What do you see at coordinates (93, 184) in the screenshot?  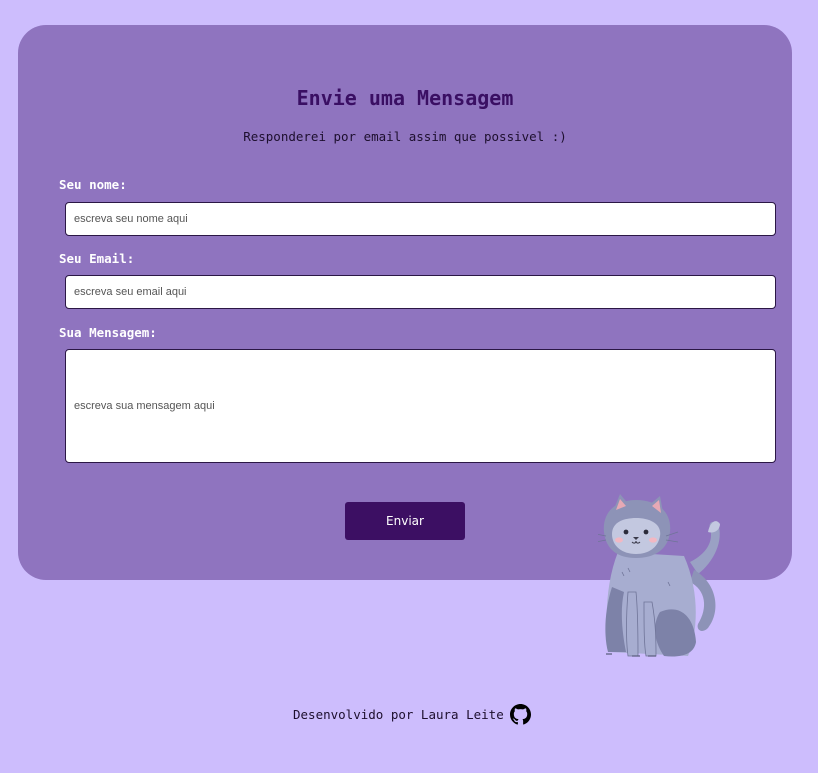 I see `name-label: Seu nome:` at bounding box center [93, 184].